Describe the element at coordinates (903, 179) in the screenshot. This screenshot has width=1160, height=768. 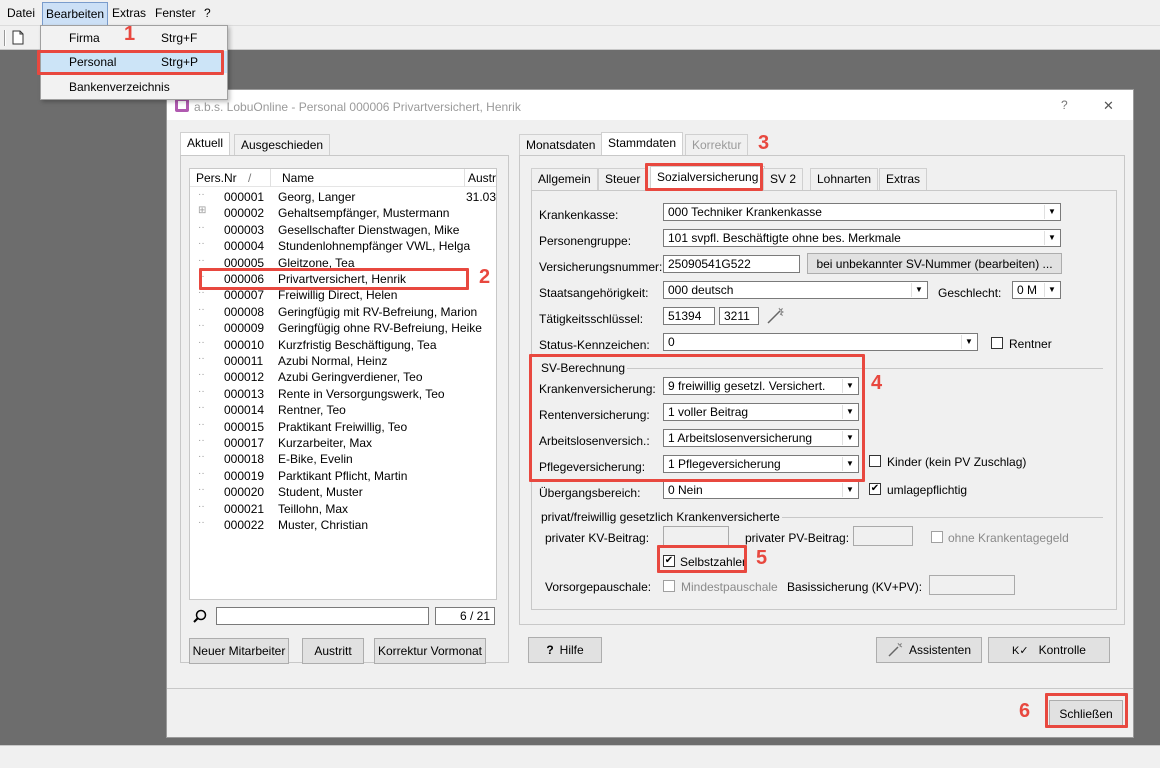
I see `tab-extras: Extras` at that location.